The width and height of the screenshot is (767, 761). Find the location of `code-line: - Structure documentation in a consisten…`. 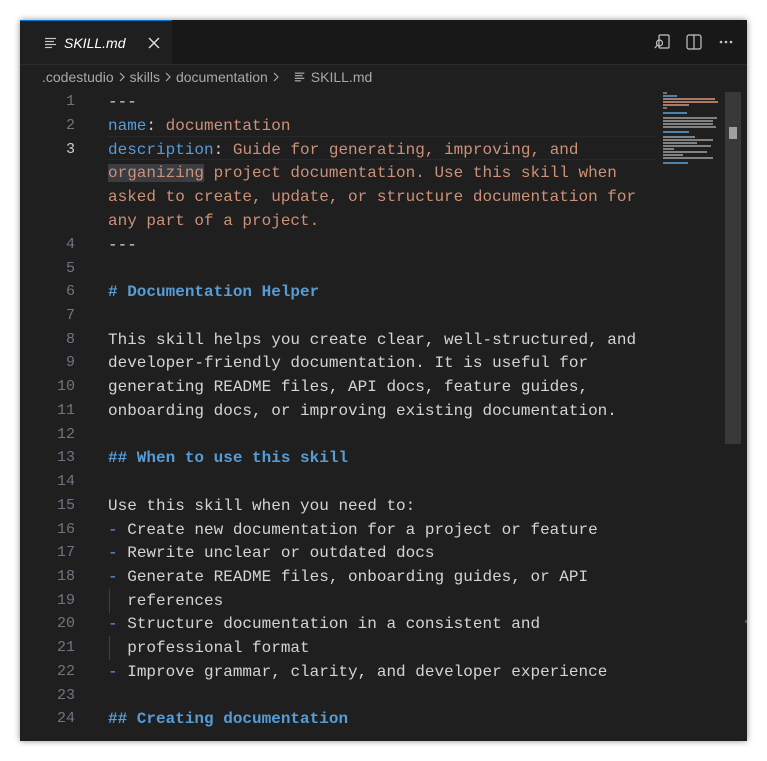

code-line: - Structure documentation in a consisten… is located at coordinates (324, 624).